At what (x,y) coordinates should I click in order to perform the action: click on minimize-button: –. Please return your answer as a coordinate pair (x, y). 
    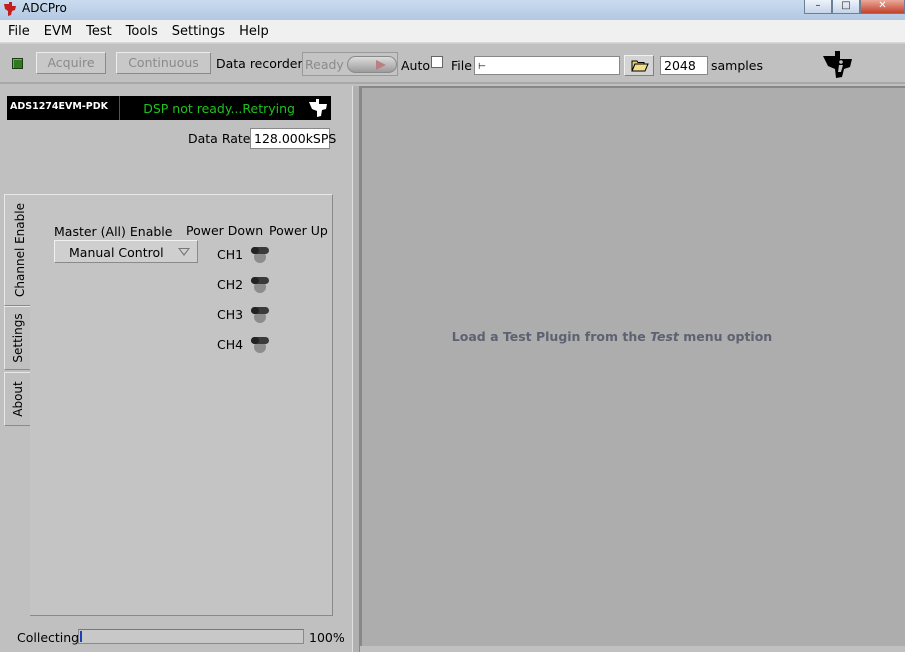
    Looking at the image, I should click on (818, 7).